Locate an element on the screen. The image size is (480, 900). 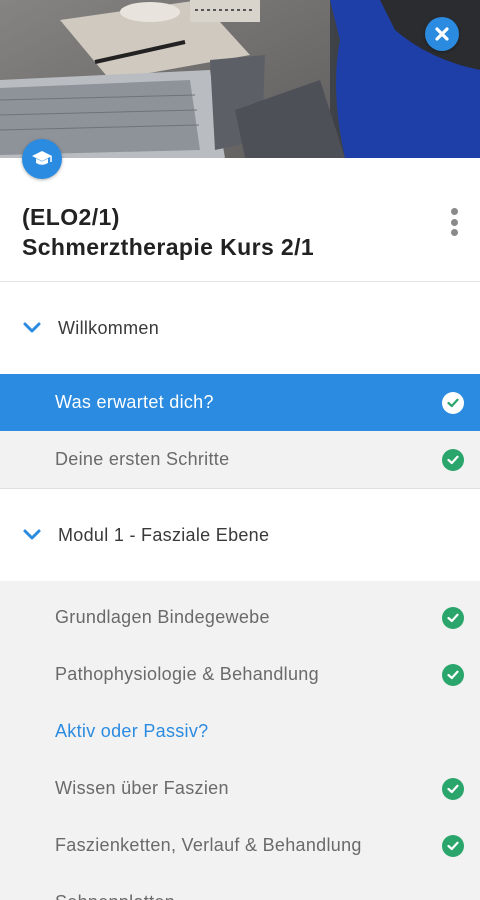
course-title-line2: Schmerztherapie Kurs 2/1 is located at coordinates (168, 247).